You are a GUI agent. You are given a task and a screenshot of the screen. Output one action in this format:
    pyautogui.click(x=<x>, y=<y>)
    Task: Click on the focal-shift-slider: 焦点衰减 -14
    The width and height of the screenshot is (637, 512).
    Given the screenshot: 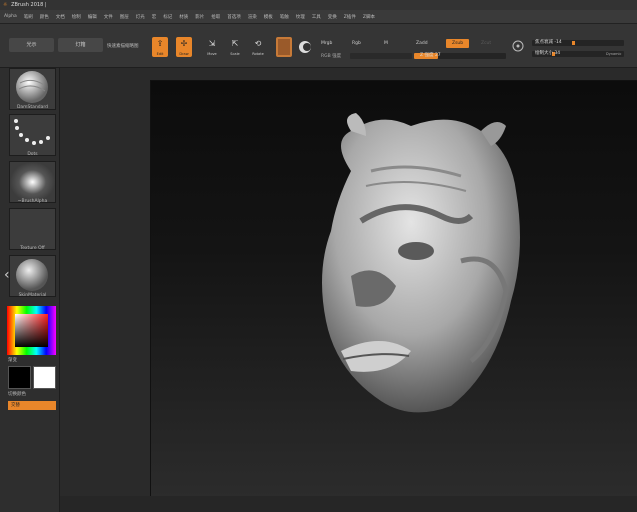 What is the action you would take?
    pyautogui.click(x=578, y=43)
    